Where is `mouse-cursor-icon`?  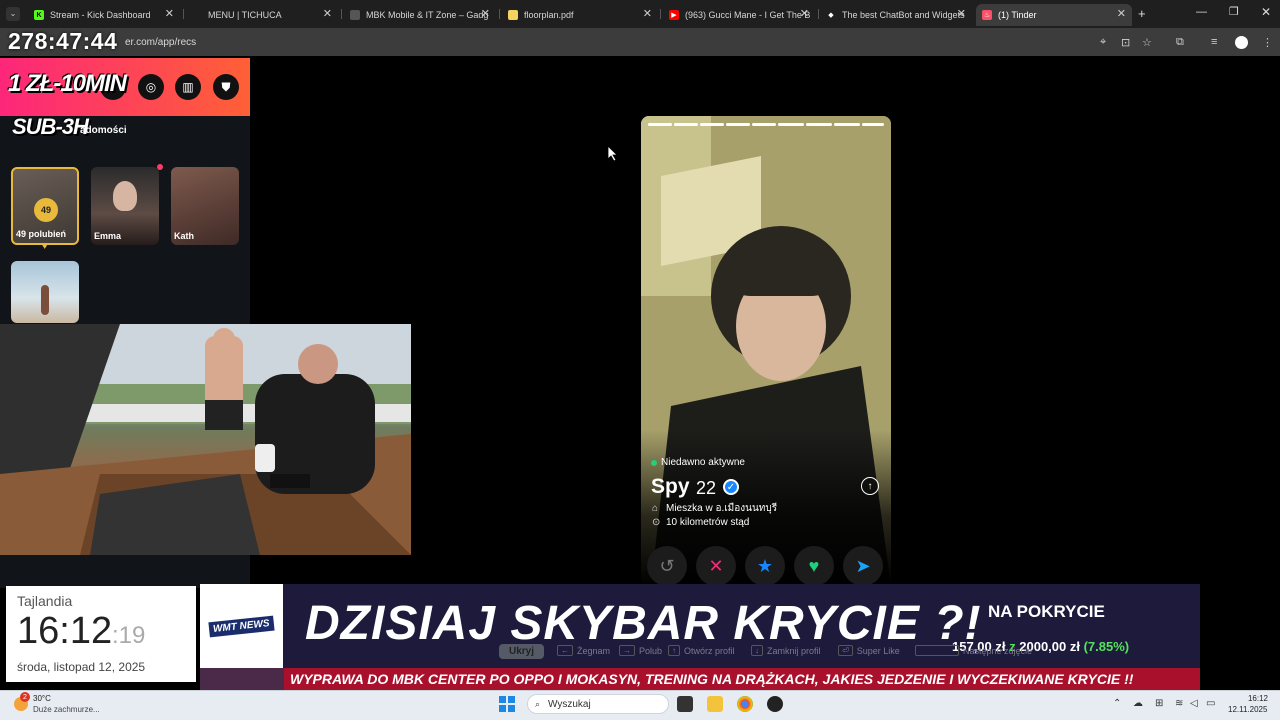
mouse-cursor-icon is located at coordinates (613, 153).